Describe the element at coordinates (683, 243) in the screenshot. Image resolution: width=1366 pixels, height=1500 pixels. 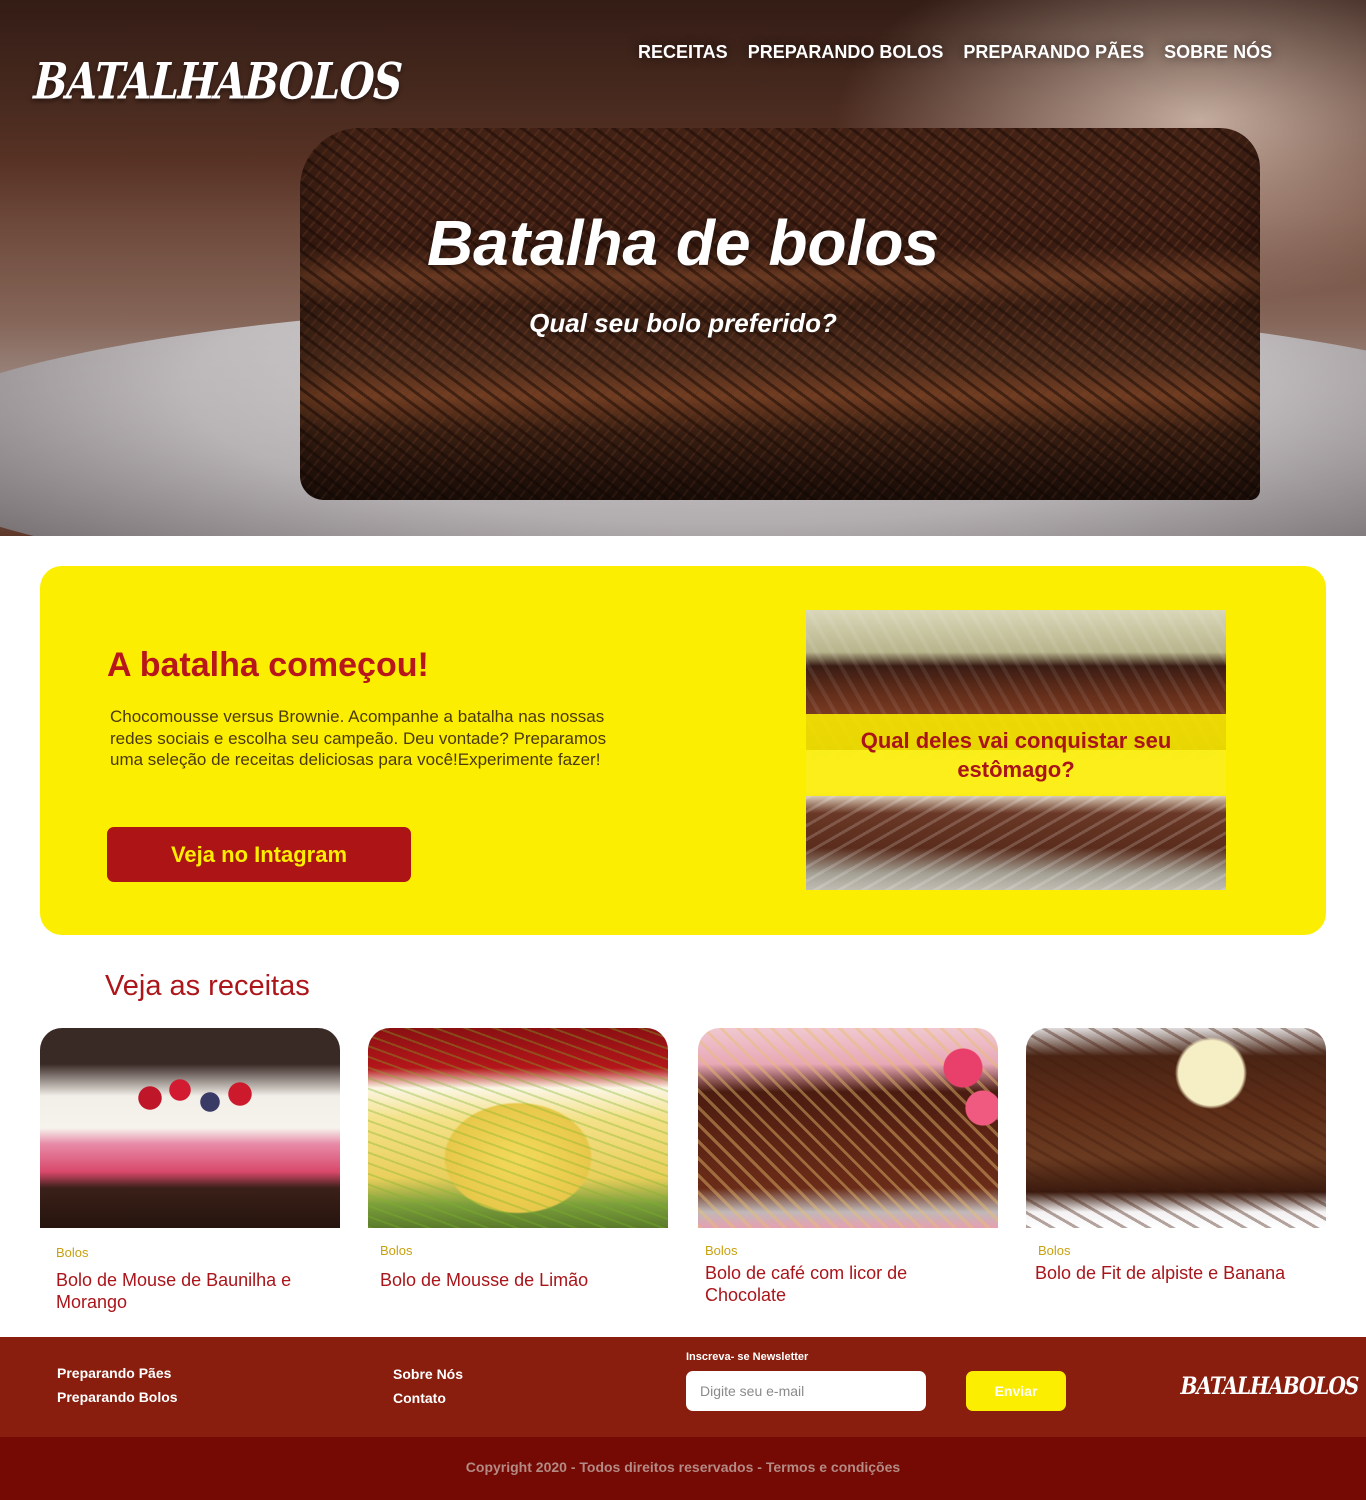
I see `hero-title: Batalha de bolos` at that location.